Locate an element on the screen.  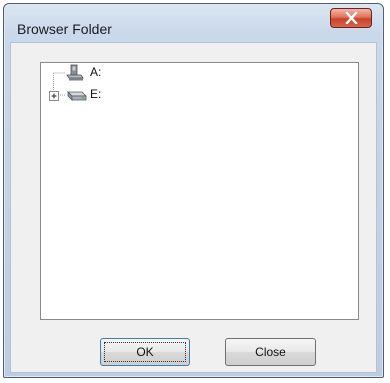
tree-item-drive-a: A: is located at coordinates (101, 73).